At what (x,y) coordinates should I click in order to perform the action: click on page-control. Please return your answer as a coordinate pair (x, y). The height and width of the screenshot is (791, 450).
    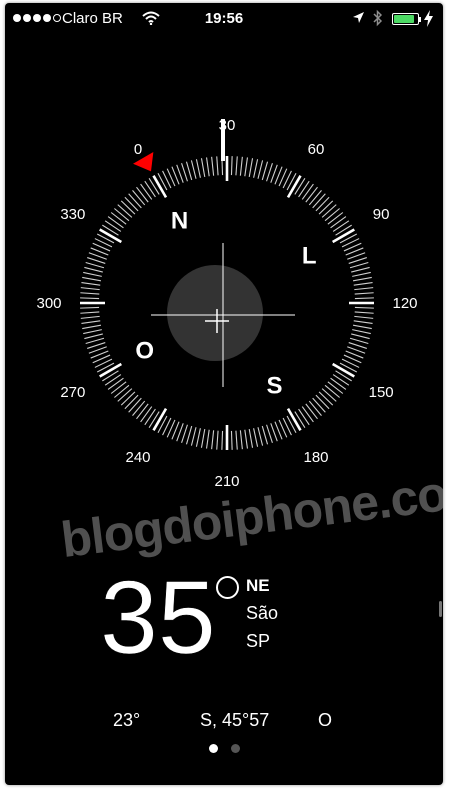
    Looking at the image, I should click on (224, 748).